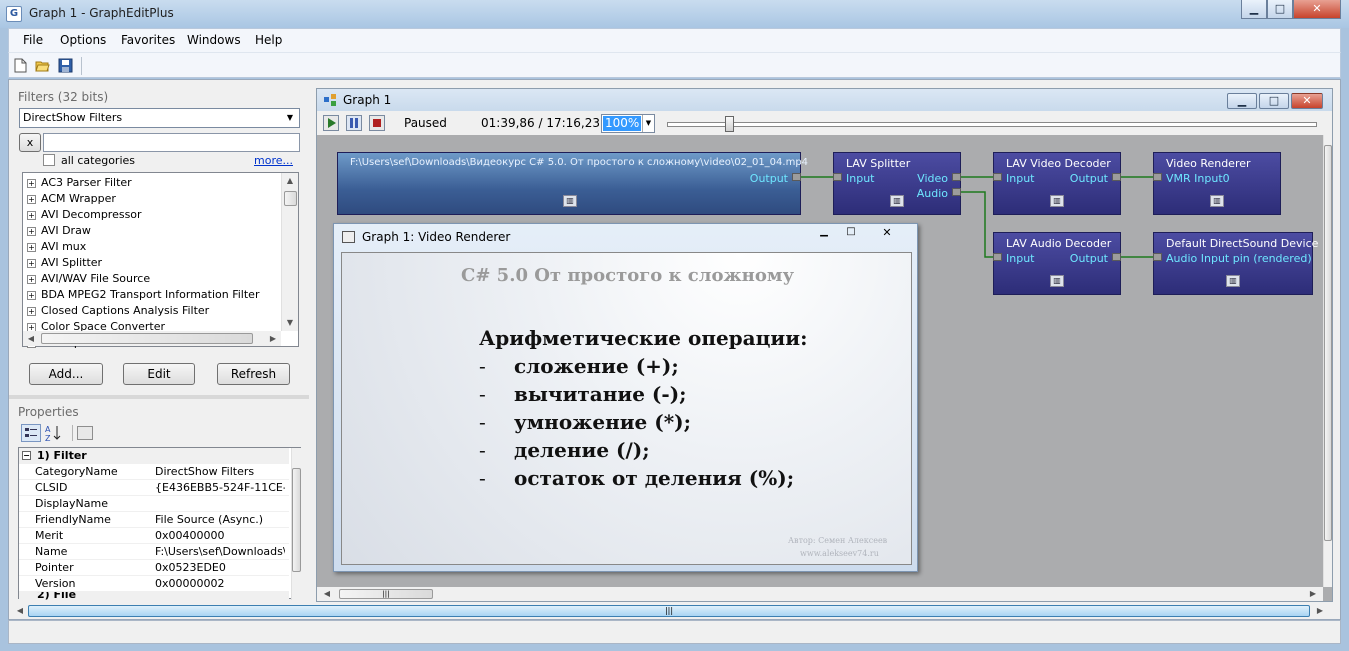 The image size is (1349, 651). Describe the element at coordinates (377, 123) in the screenshot. I see `stop-icon` at that location.